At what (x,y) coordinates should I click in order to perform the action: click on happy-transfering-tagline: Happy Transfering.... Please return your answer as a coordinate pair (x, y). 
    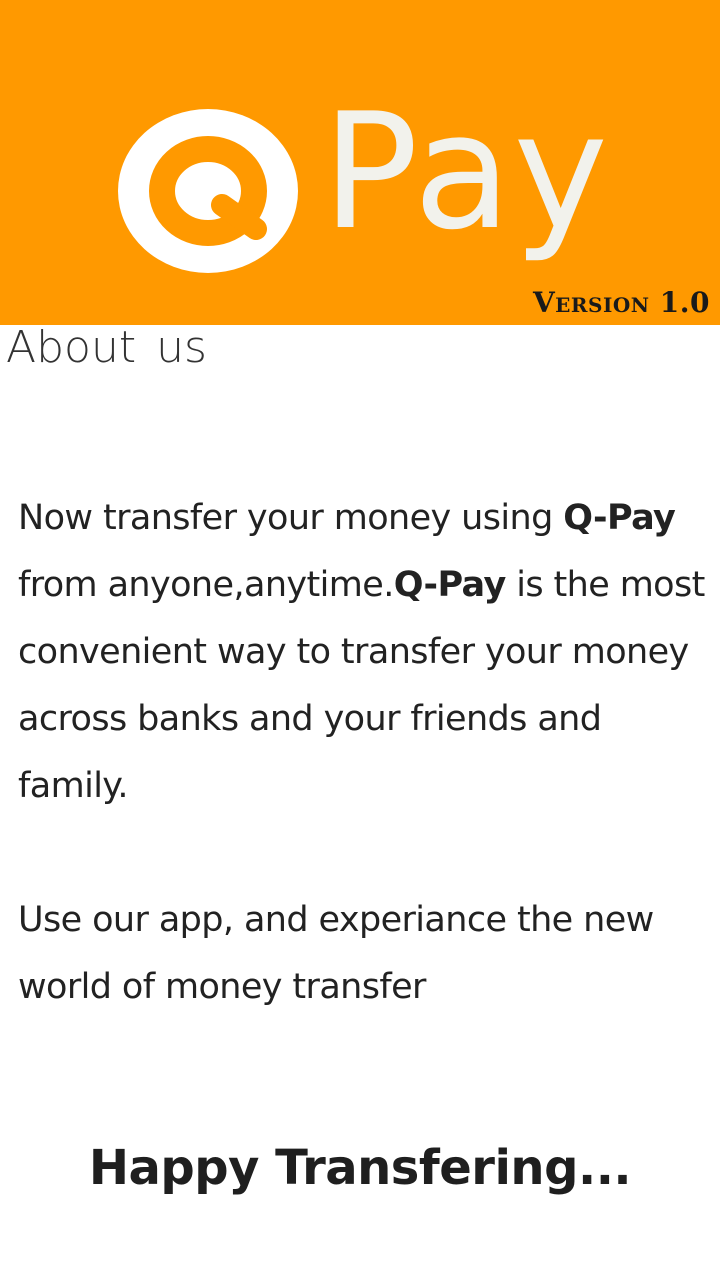
    Looking at the image, I should click on (360, 1168).